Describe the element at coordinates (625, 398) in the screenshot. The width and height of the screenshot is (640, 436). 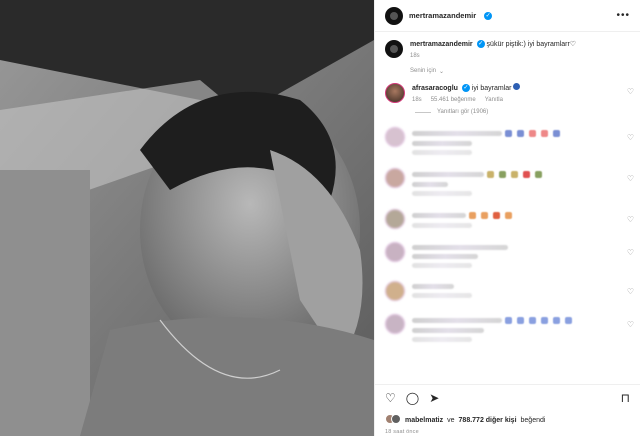
I see `bookmark-icon: ⊓` at that location.